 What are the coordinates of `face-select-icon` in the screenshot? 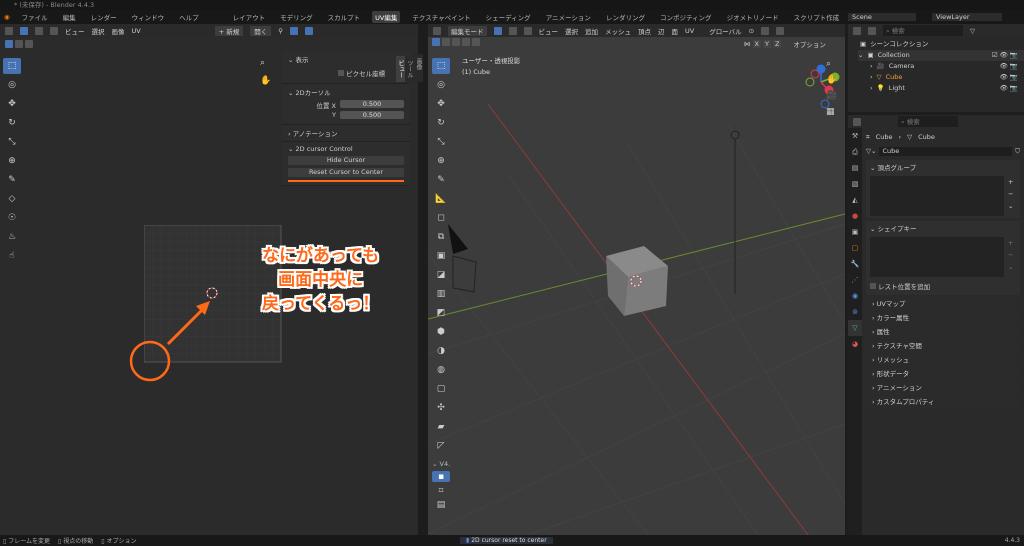 It's located at (527, 30).